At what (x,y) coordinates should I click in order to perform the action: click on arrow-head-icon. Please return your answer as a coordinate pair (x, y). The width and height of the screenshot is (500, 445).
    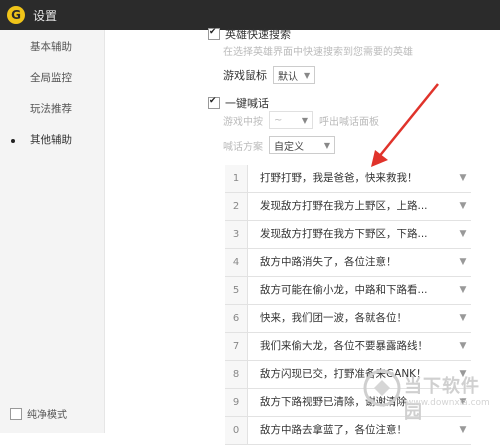
    Looking at the image, I should click on (379, 158).